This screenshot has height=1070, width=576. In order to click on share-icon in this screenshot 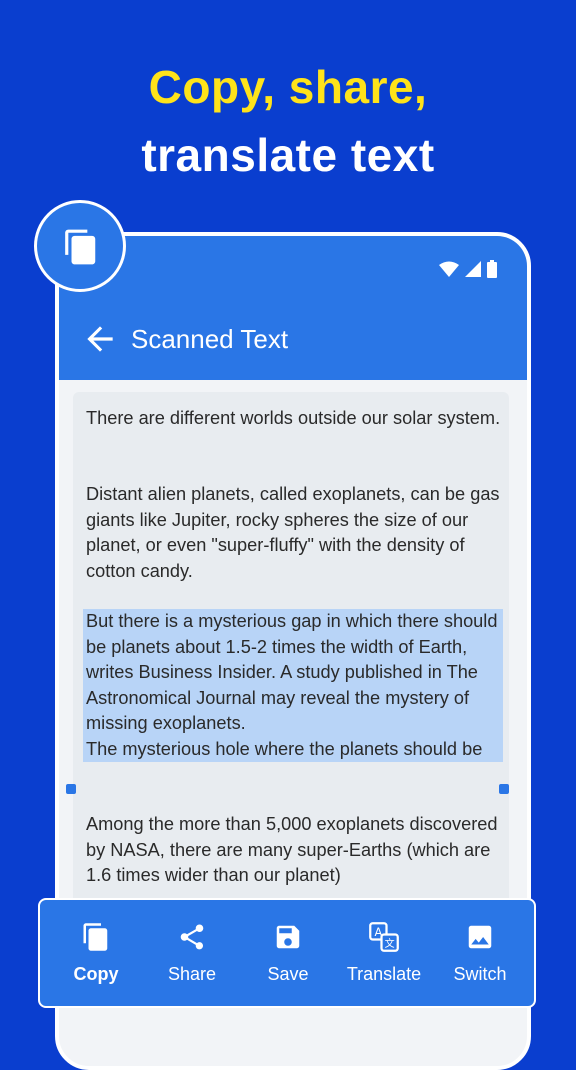, I will do `click(192, 937)`.